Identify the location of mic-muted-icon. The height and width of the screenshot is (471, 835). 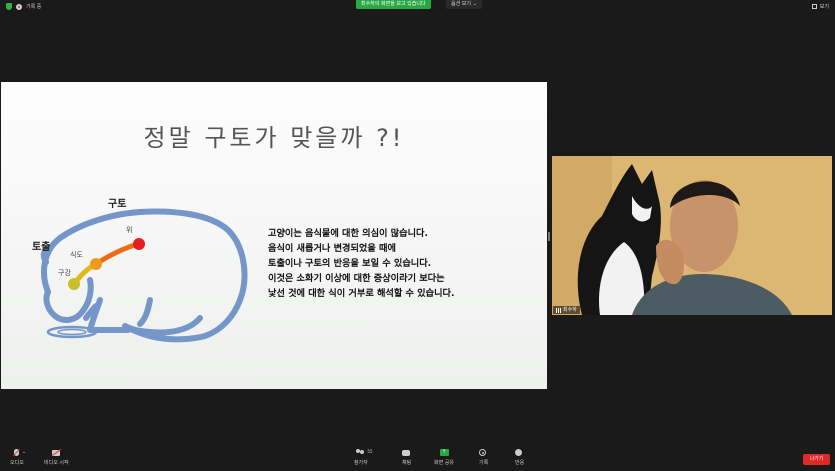
(17, 452).